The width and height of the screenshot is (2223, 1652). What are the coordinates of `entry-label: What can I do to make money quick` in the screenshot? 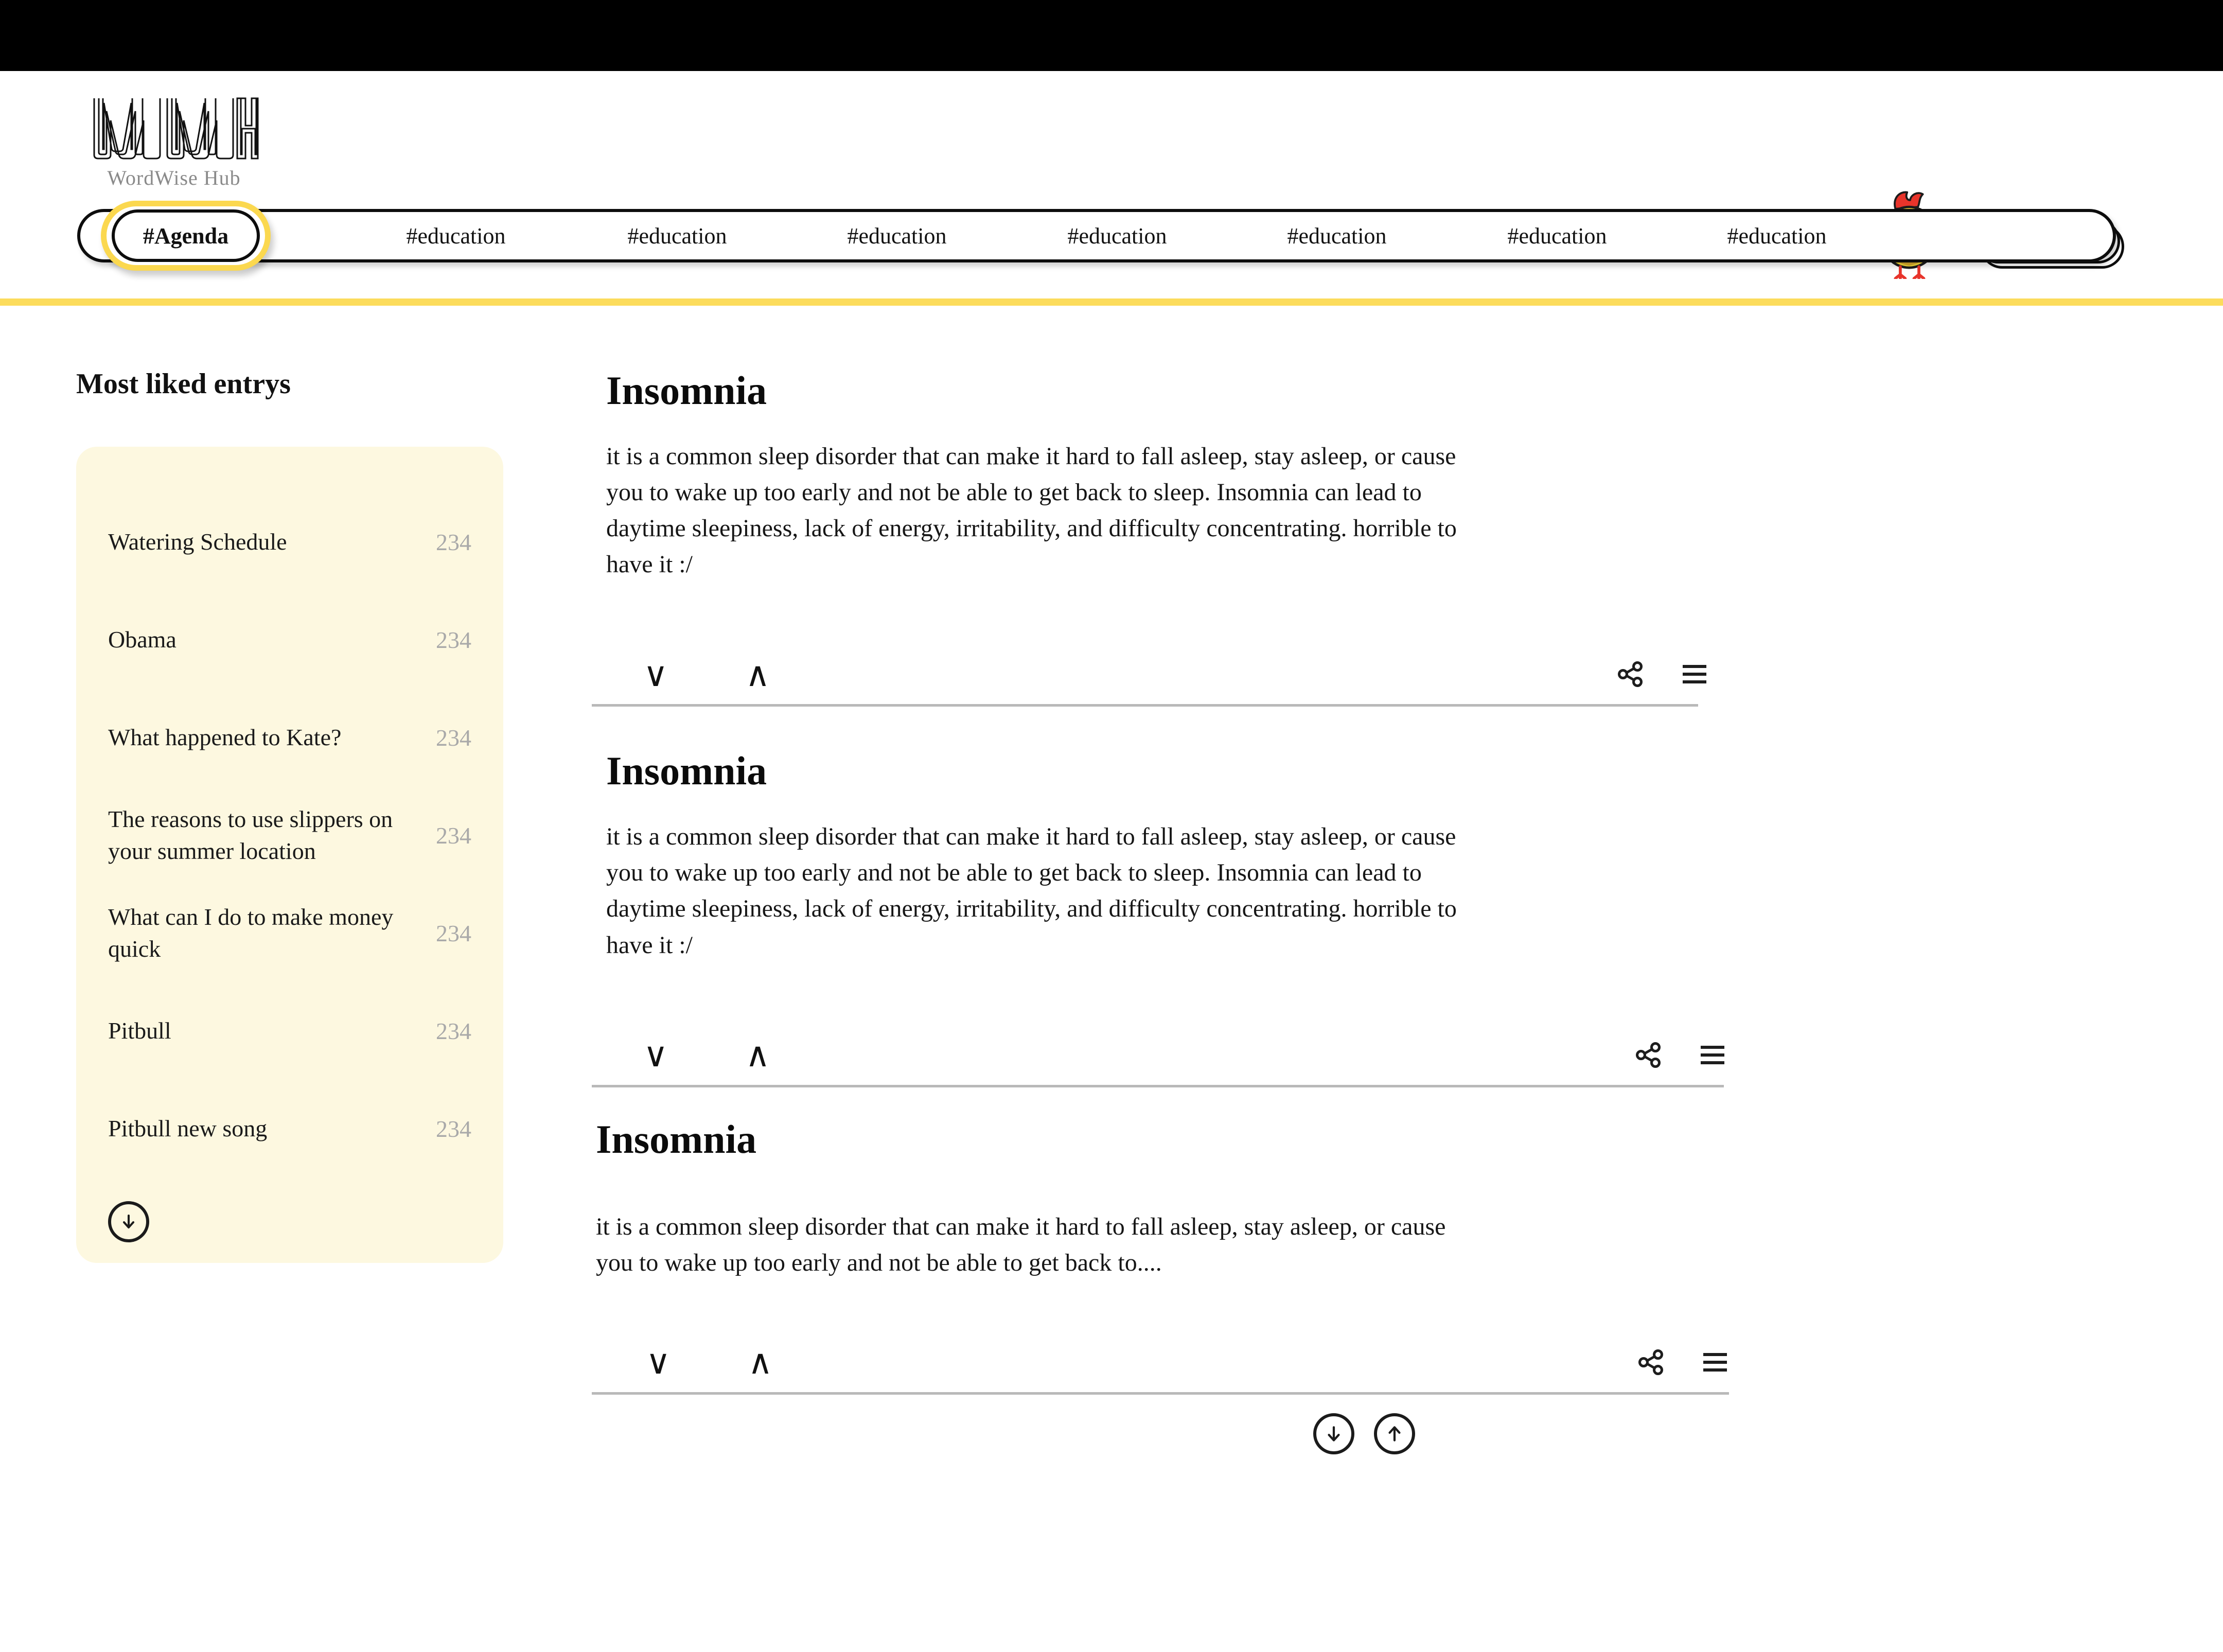 It's located at (251, 932).